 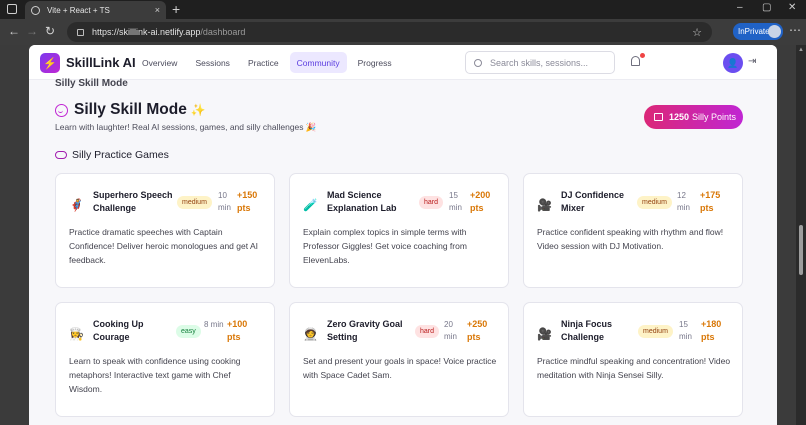 I want to click on nav-progress: Progress, so click(x=375, y=62).